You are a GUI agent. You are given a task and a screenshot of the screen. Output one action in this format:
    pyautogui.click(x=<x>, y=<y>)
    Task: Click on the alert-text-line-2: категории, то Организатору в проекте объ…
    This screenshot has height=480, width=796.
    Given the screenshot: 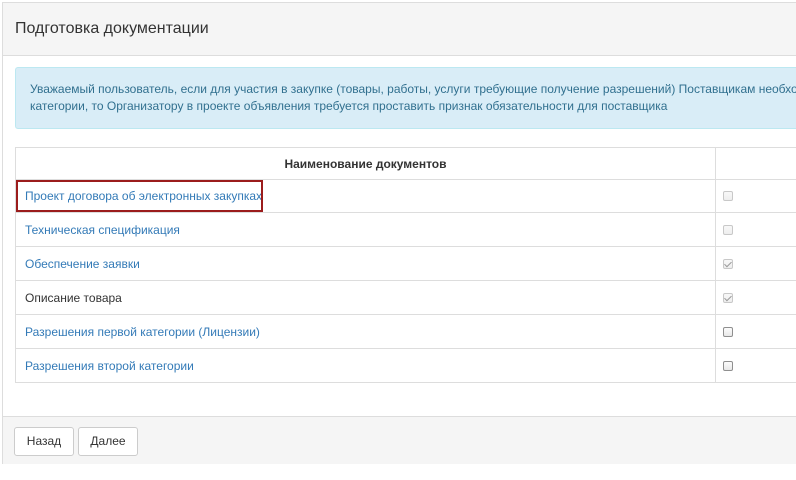 What is the action you would take?
    pyautogui.click(x=349, y=106)
    